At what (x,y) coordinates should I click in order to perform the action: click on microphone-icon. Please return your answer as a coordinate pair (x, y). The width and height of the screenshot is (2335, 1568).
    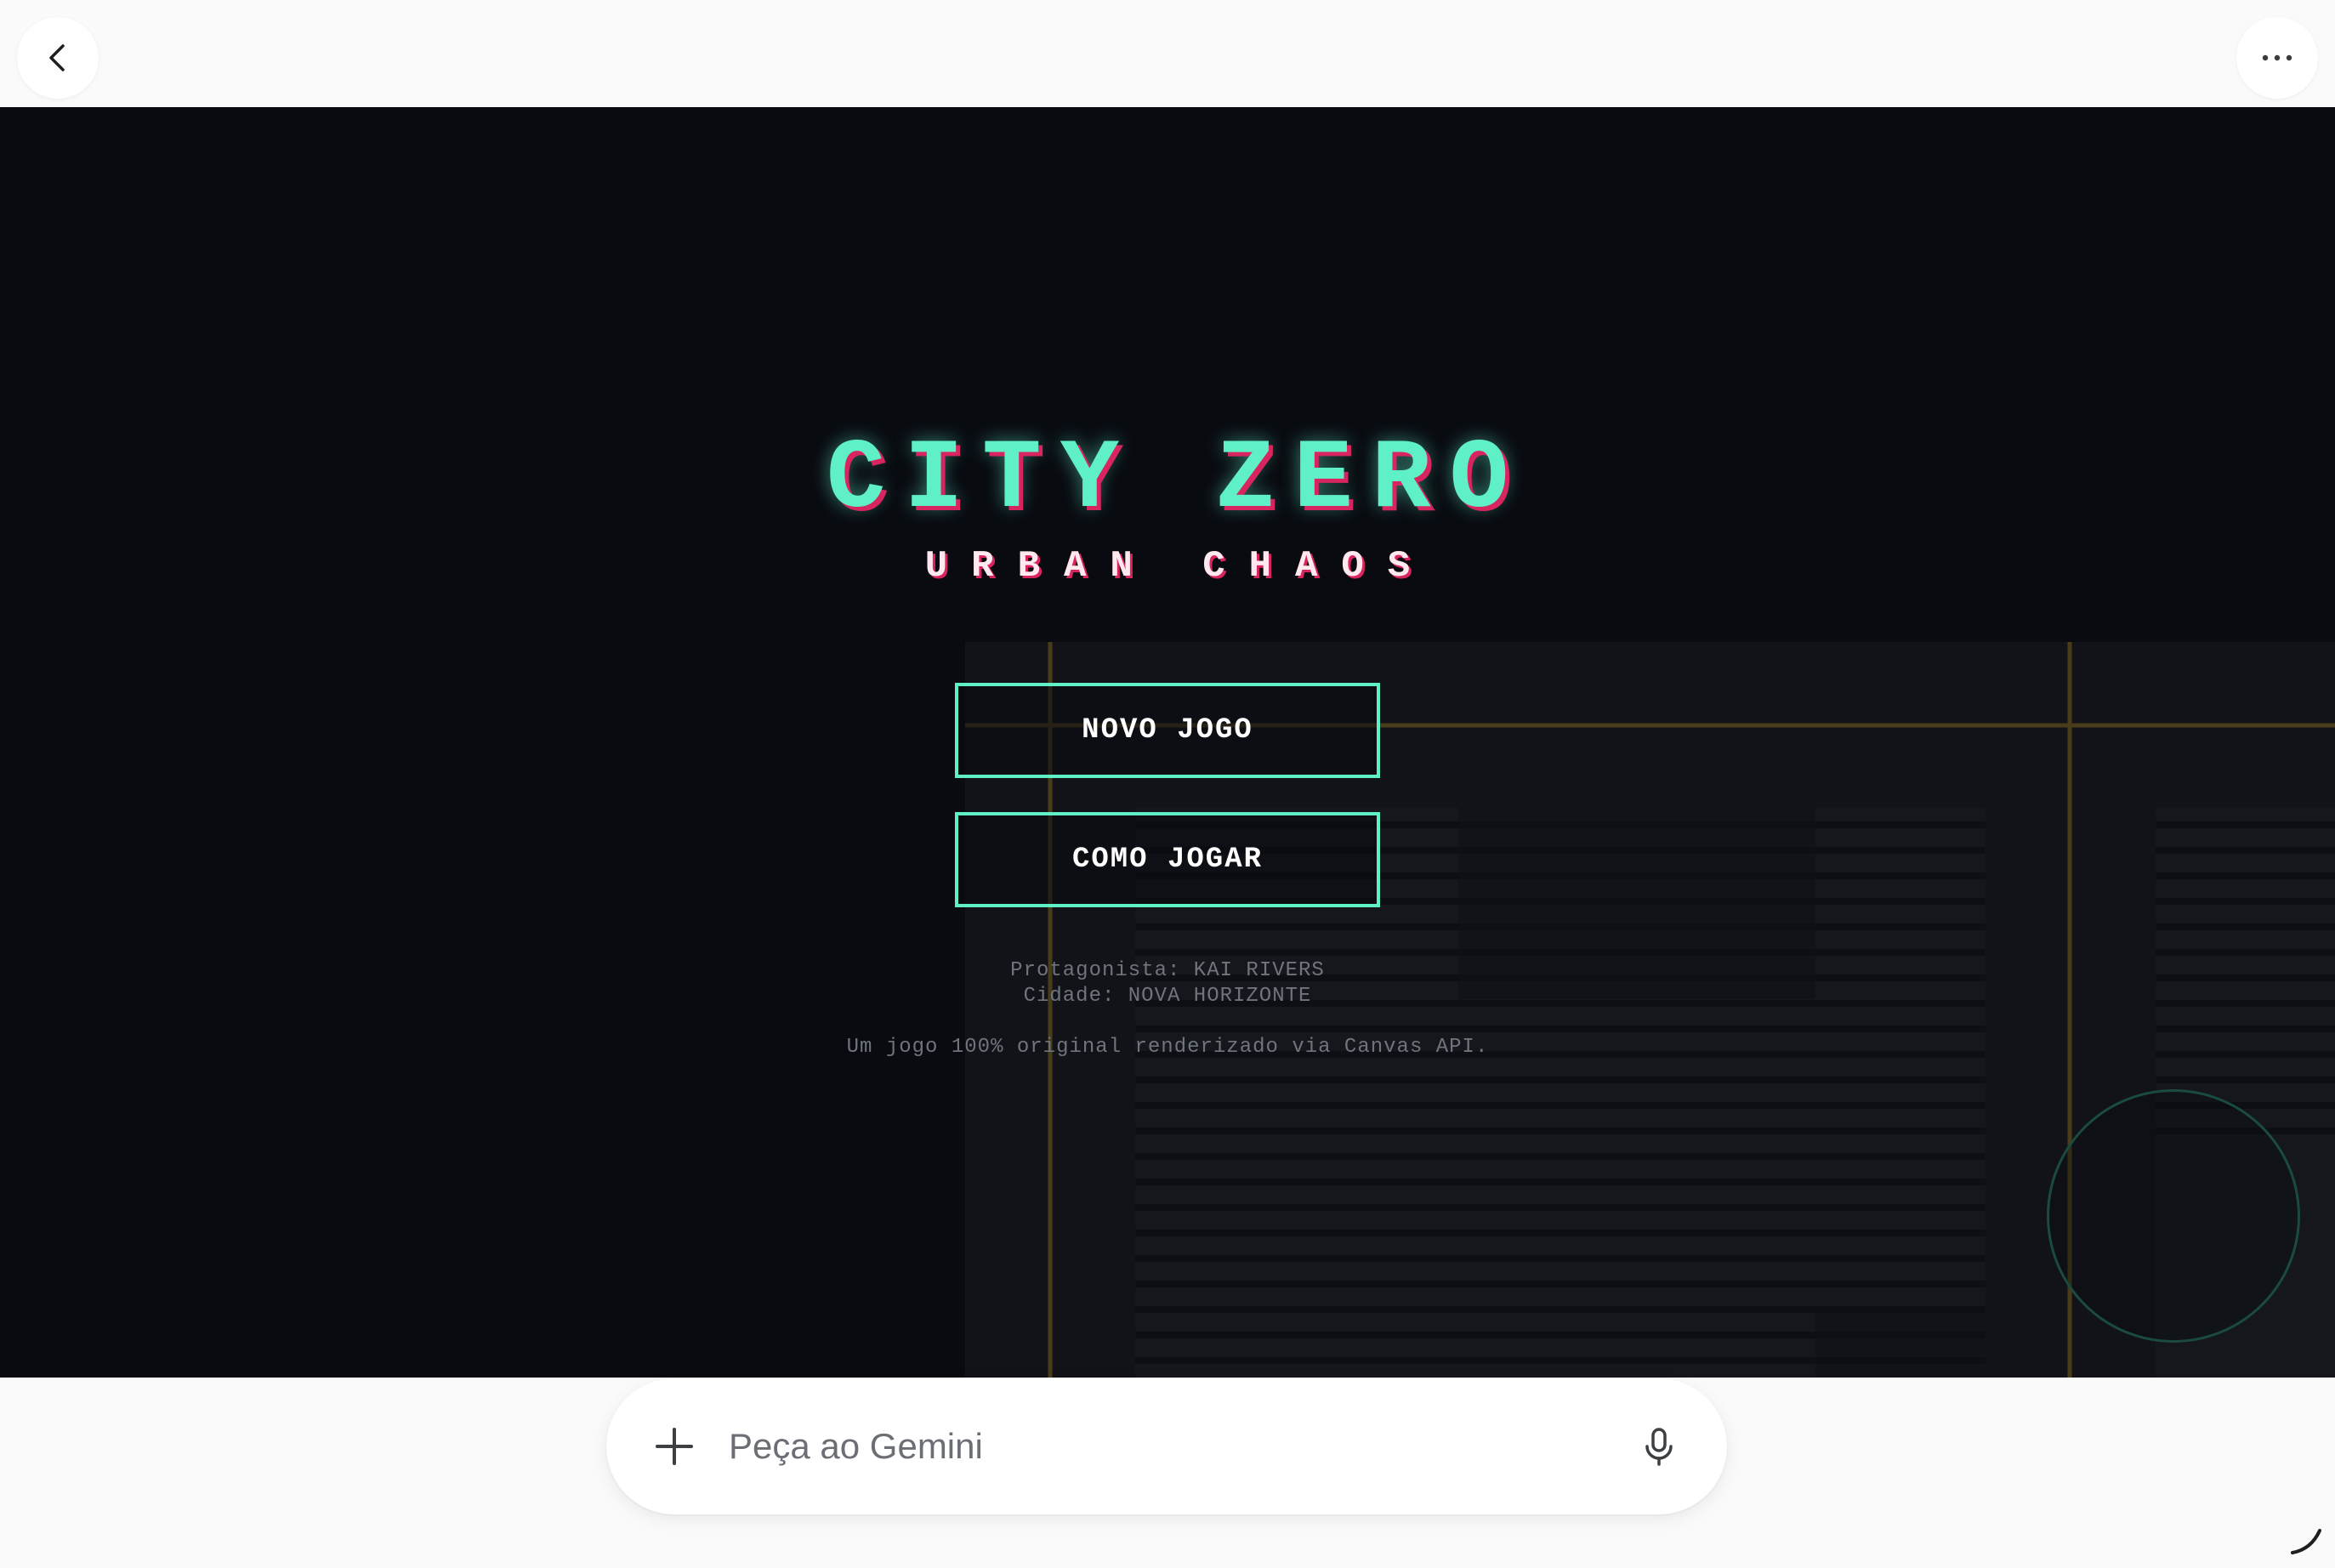
    Looking at the image, I should click on (1658, 1446).